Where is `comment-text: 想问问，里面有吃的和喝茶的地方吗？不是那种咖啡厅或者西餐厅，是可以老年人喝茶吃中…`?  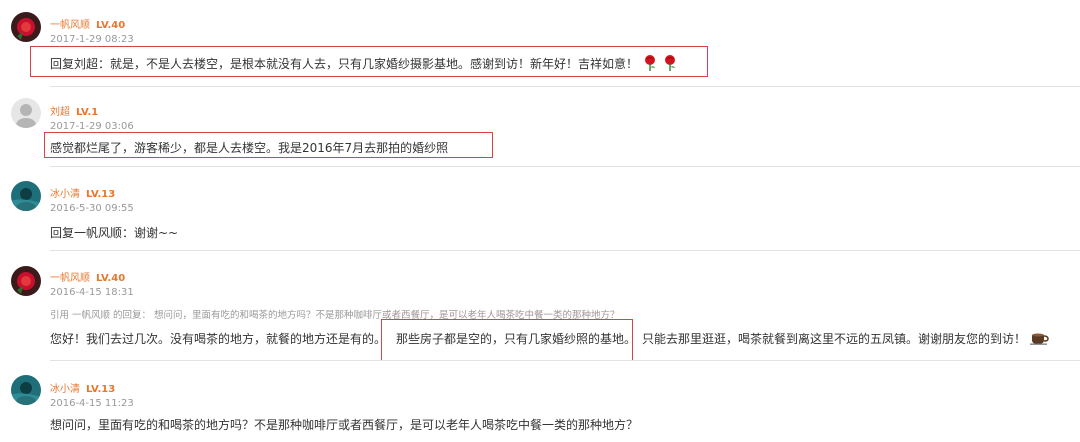 comment-text: 想问问，里面有吃的和喝茶的地方吗？不是那种咖啡厅或者西餐厅，是可以老年人喝茶吃中… is located at coordinates (344, 425).